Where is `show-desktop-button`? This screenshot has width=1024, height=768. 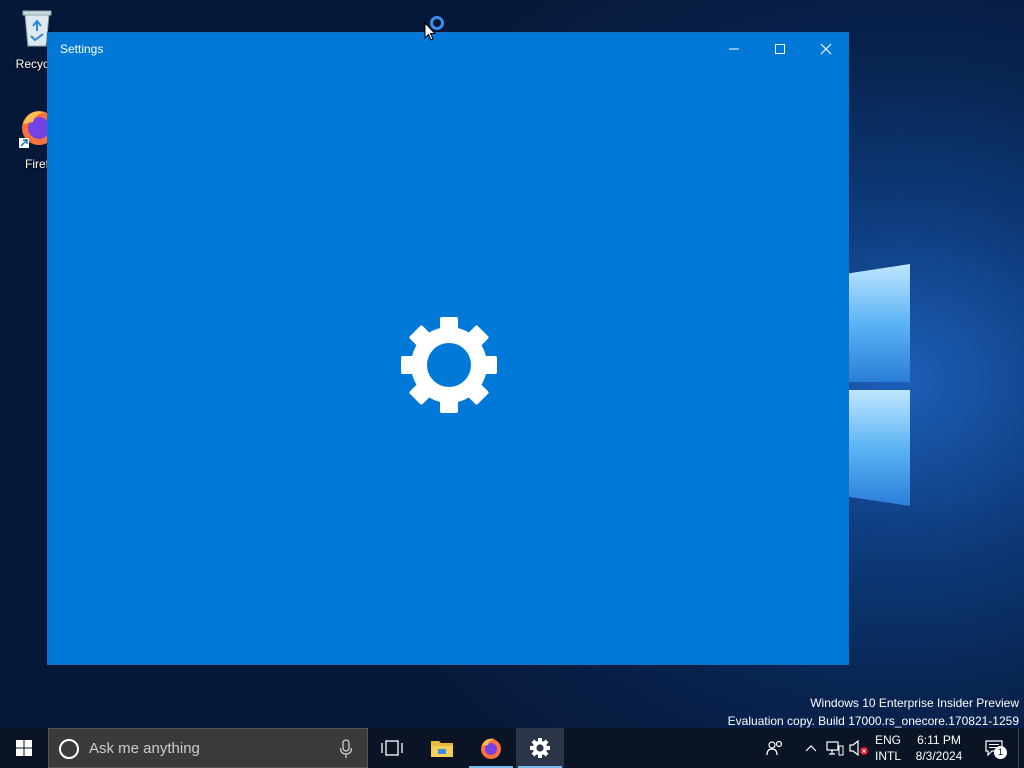 show-desktop-button is located at coordinates (1021, 748).